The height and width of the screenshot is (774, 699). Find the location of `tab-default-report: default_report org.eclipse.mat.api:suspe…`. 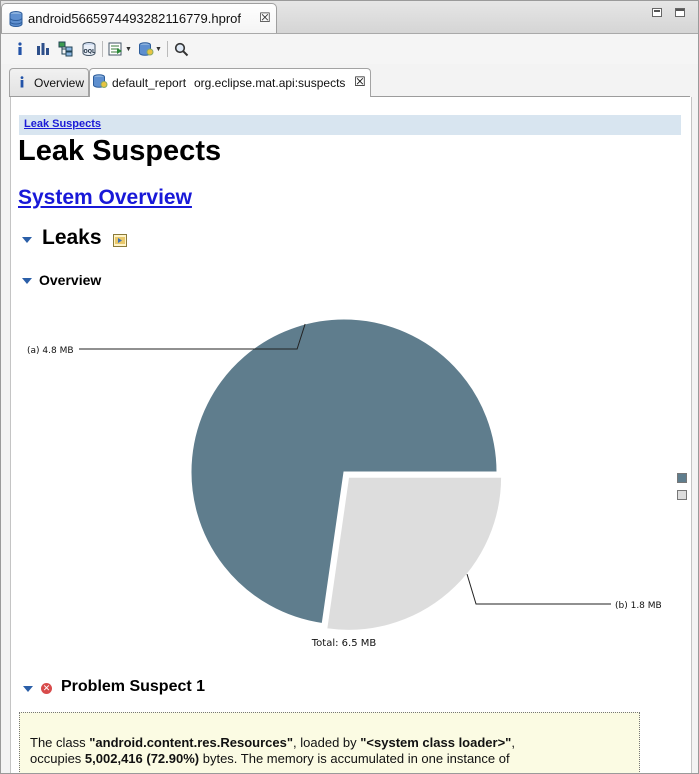

tab-default-report: default_report org.eclipse.mat.api:suspe… is located at coordinates (230, 82).